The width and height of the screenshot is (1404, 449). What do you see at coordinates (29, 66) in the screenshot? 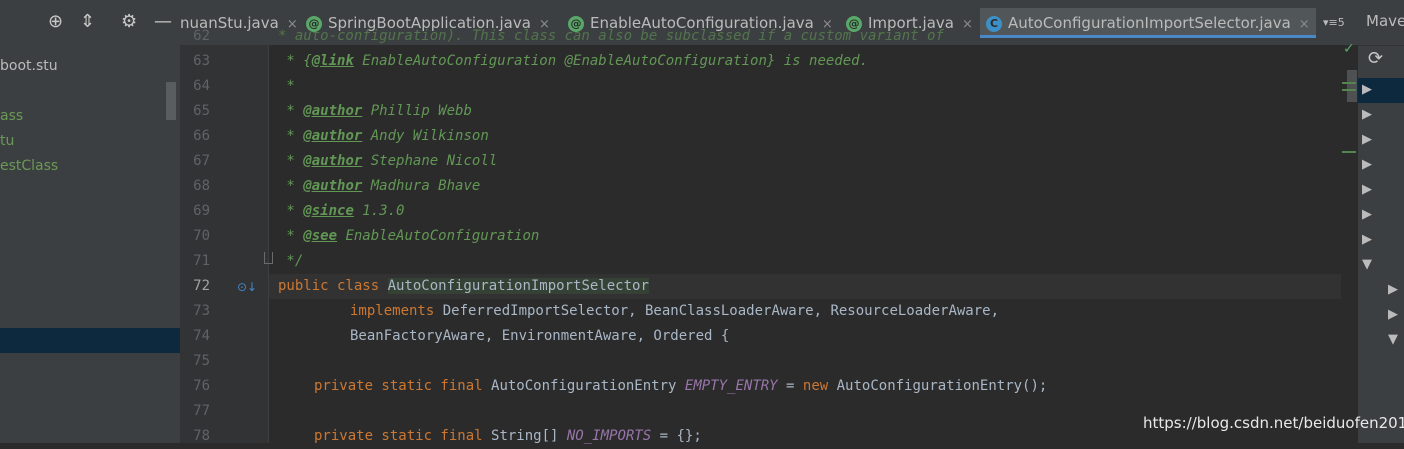
I see `tree-item: boot.stu` at bounding box center [29, 66].